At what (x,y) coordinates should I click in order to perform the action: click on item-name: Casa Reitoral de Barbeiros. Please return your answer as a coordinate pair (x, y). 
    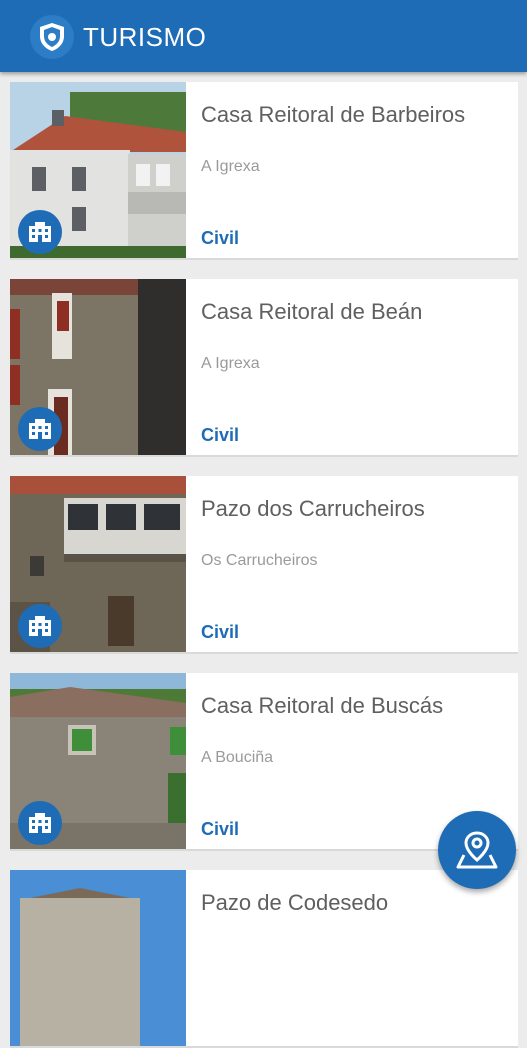
    Looking at the image, I should click on (333, 114).